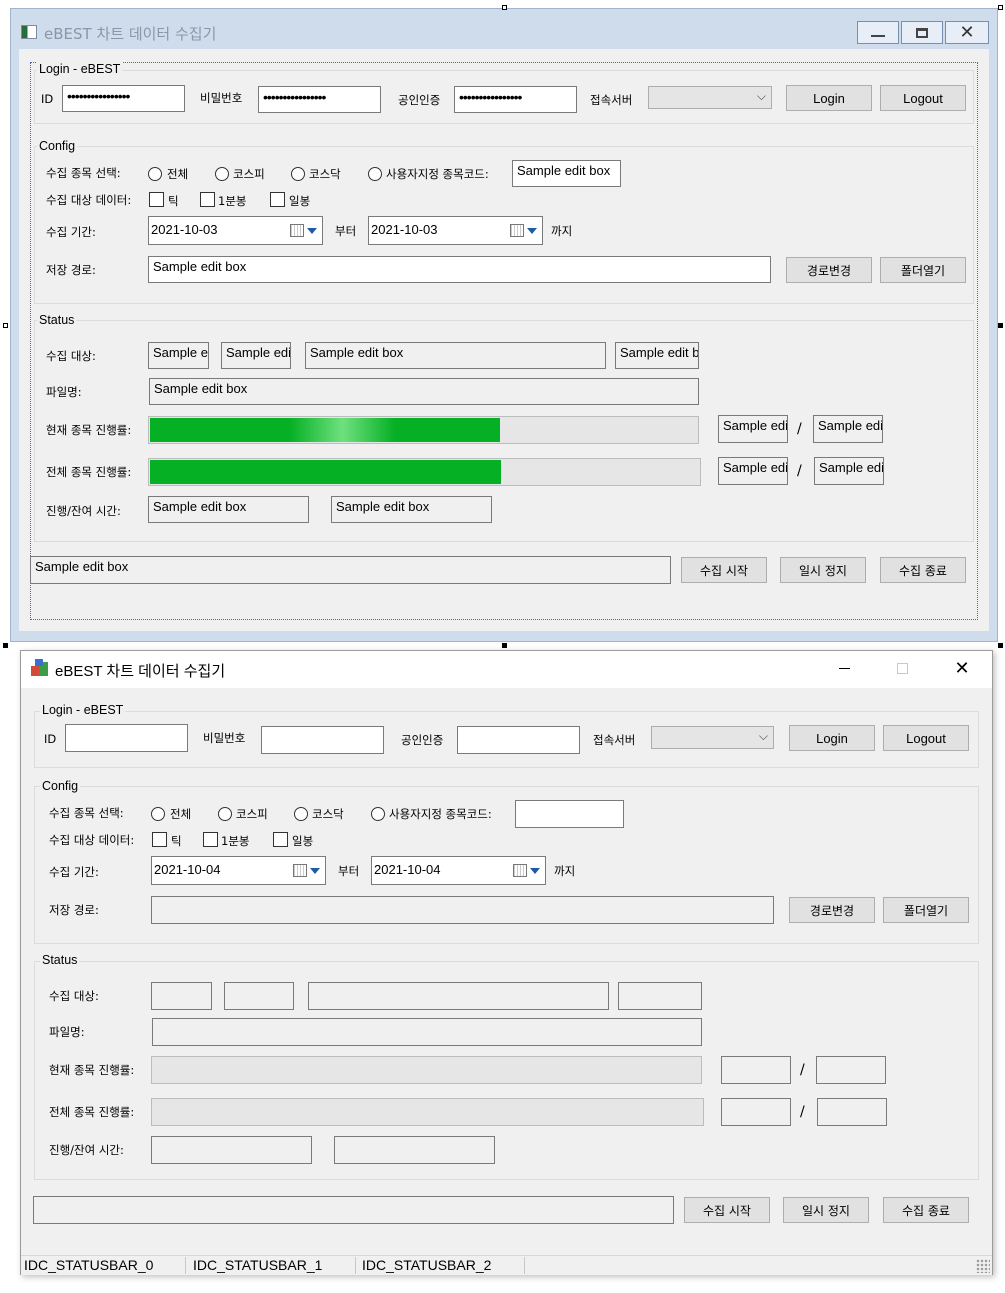 This screenshot has width=1005, height=1293. Describe the element at coordinates (832, 738) in the screenshot. I see `login-button: Login` at that location.